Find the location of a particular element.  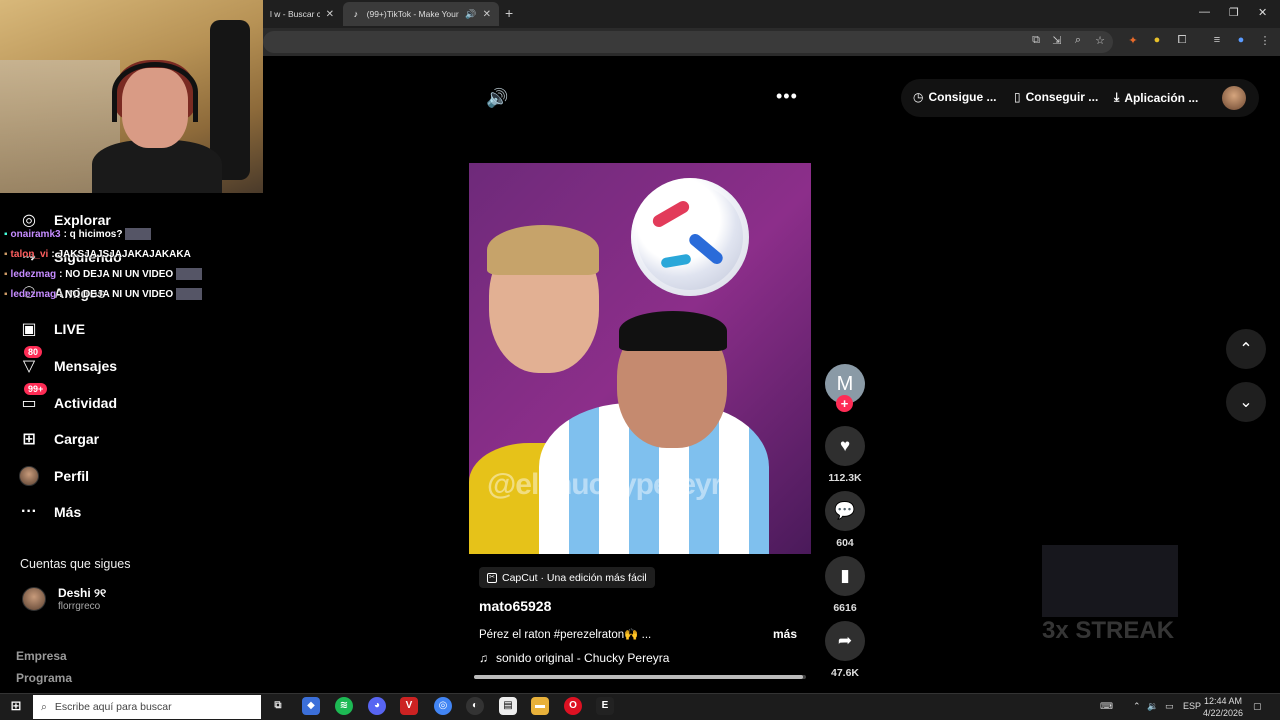

sidebar-item-mas: ··· Más is located at coordinates (49, 512).